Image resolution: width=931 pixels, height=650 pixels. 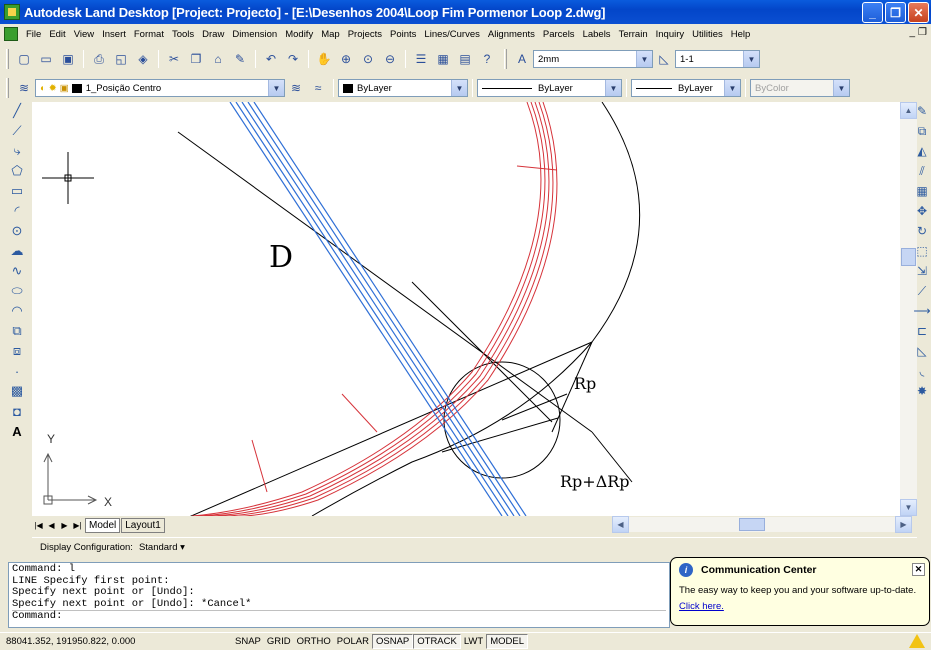 What do you see at coordinates (162, 547) in the screenshot?
I see `display-configuration-select: Standard ▾` at bounding box center [162, 547].